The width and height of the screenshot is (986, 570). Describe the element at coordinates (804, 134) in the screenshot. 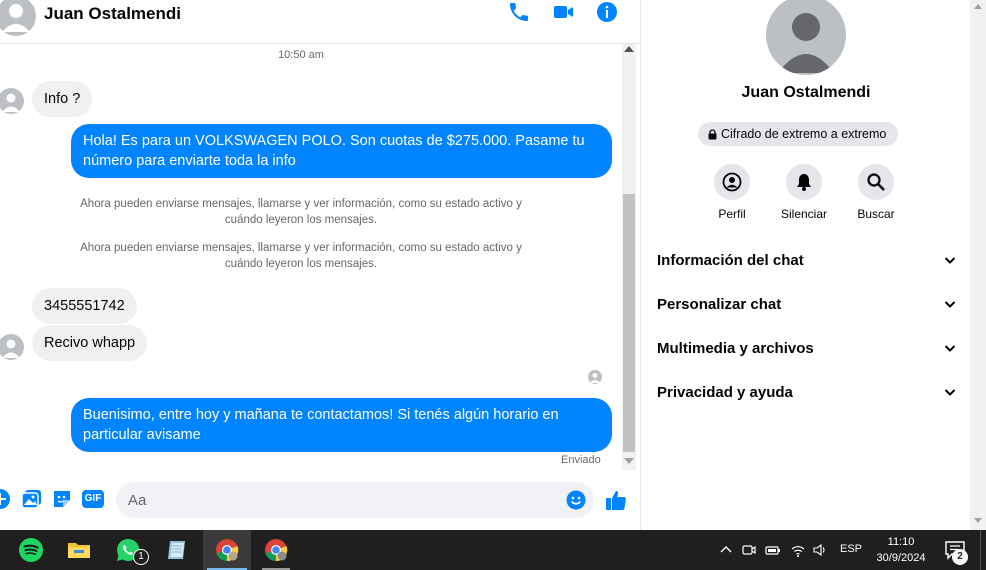

I see `encryption-label: Cifrado de extremo a extremo` at that location.